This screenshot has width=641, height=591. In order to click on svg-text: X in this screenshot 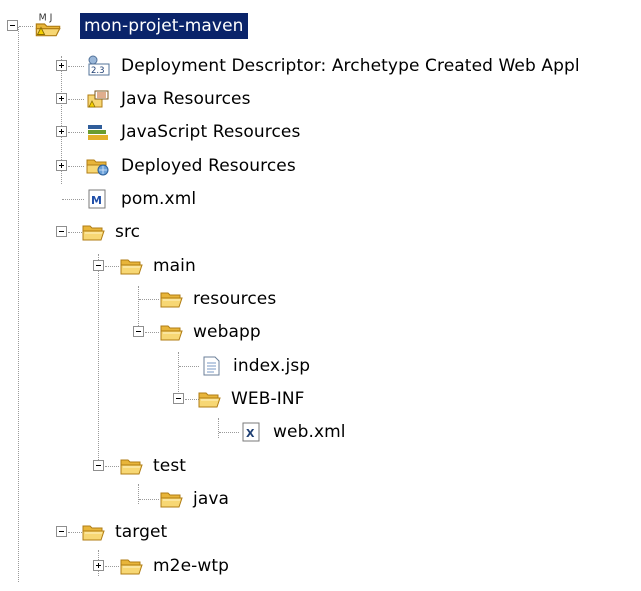, I will do `click(250, 433)`.